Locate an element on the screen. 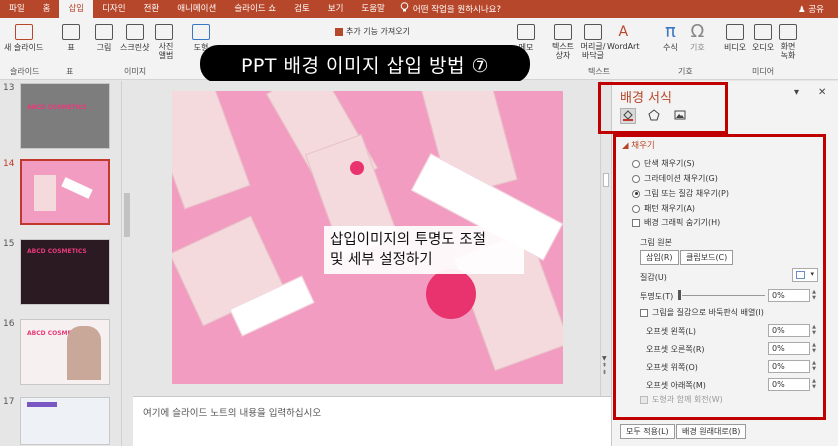 This screenshot has width=838, height=446. tell-me-box: 어떤 작업을 원하시나요? is located at coordinates (450, 9).